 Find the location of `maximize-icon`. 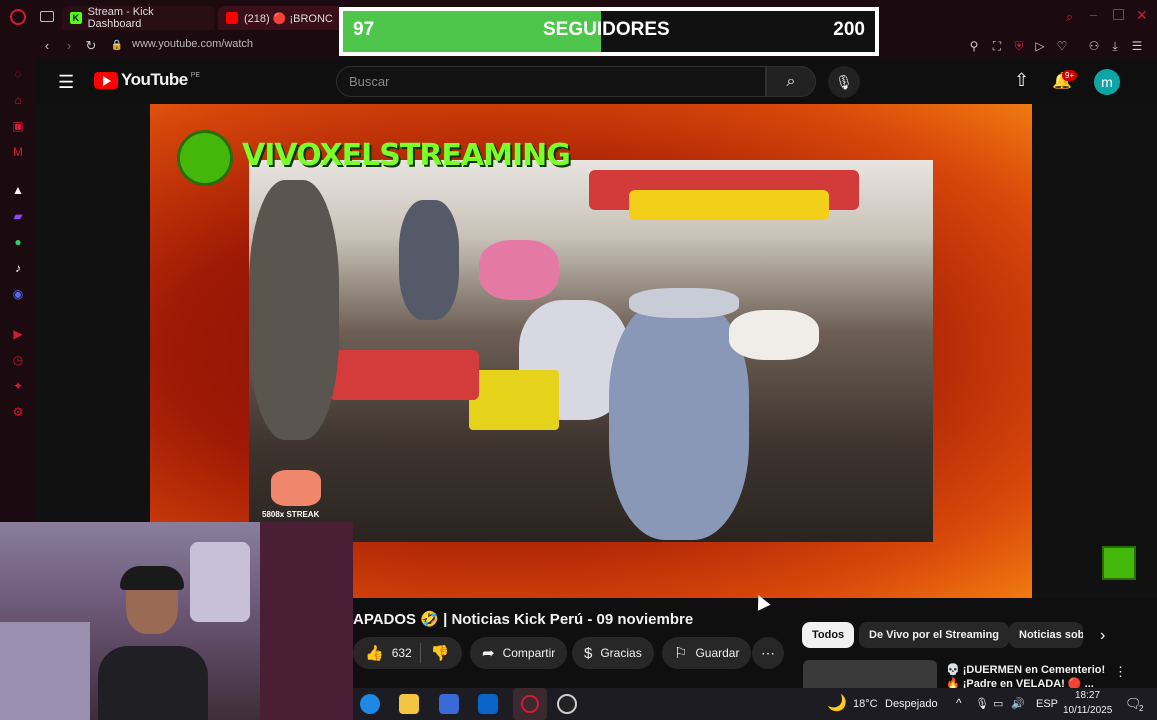

maximize-icon is located at coordinates (1118, 14).